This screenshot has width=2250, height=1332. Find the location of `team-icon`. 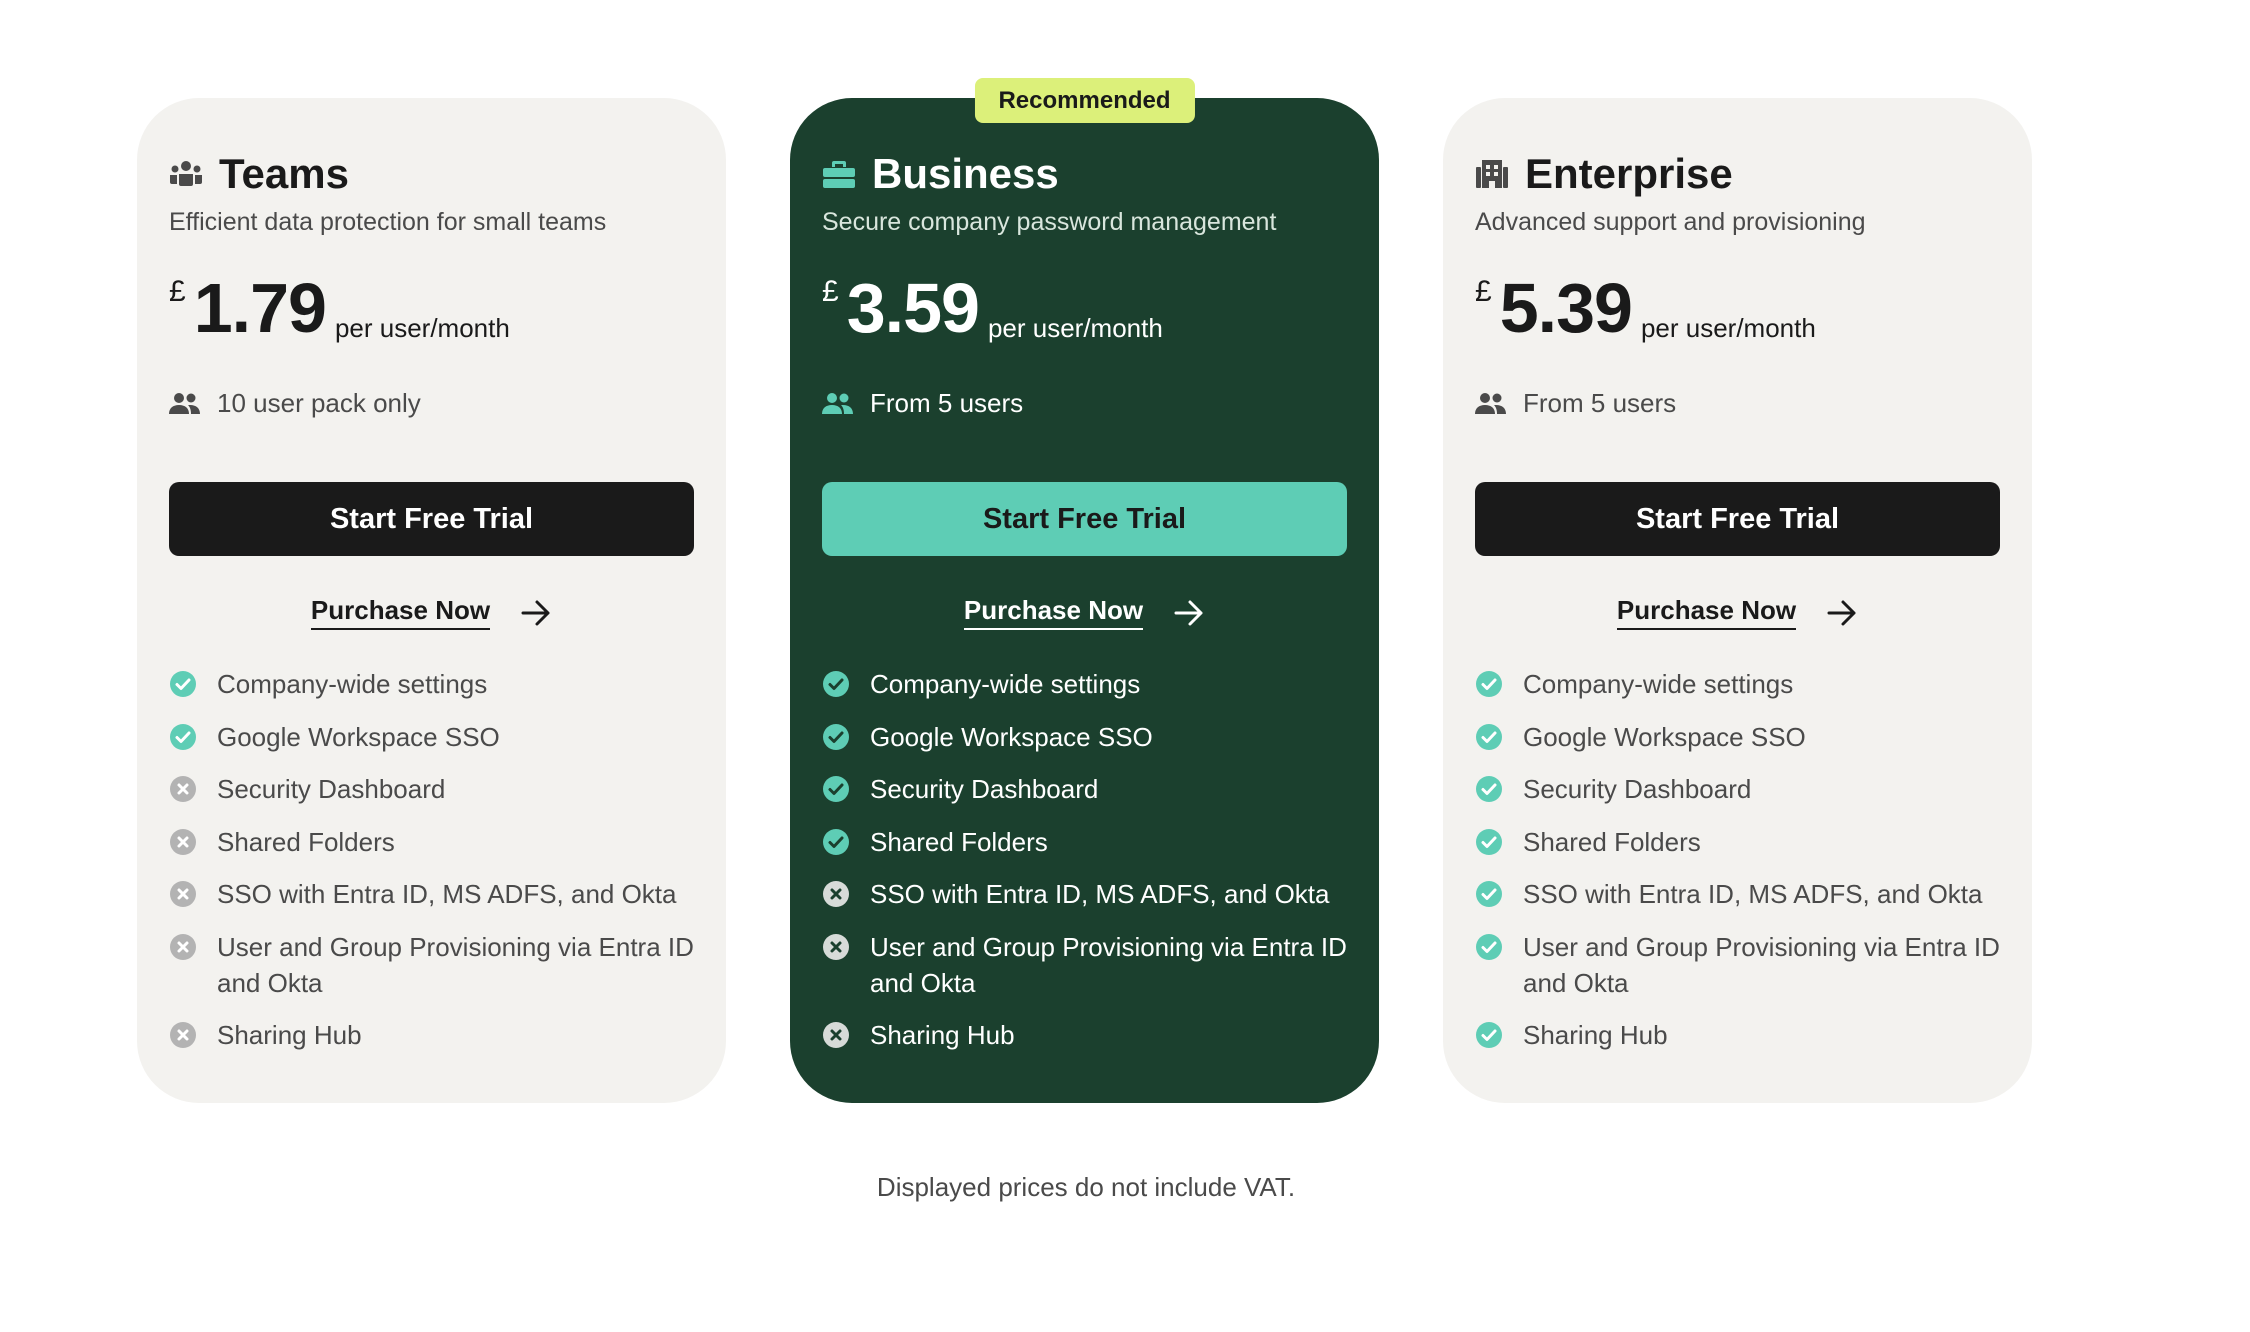

team-icon is located at coordinates (186, 174).